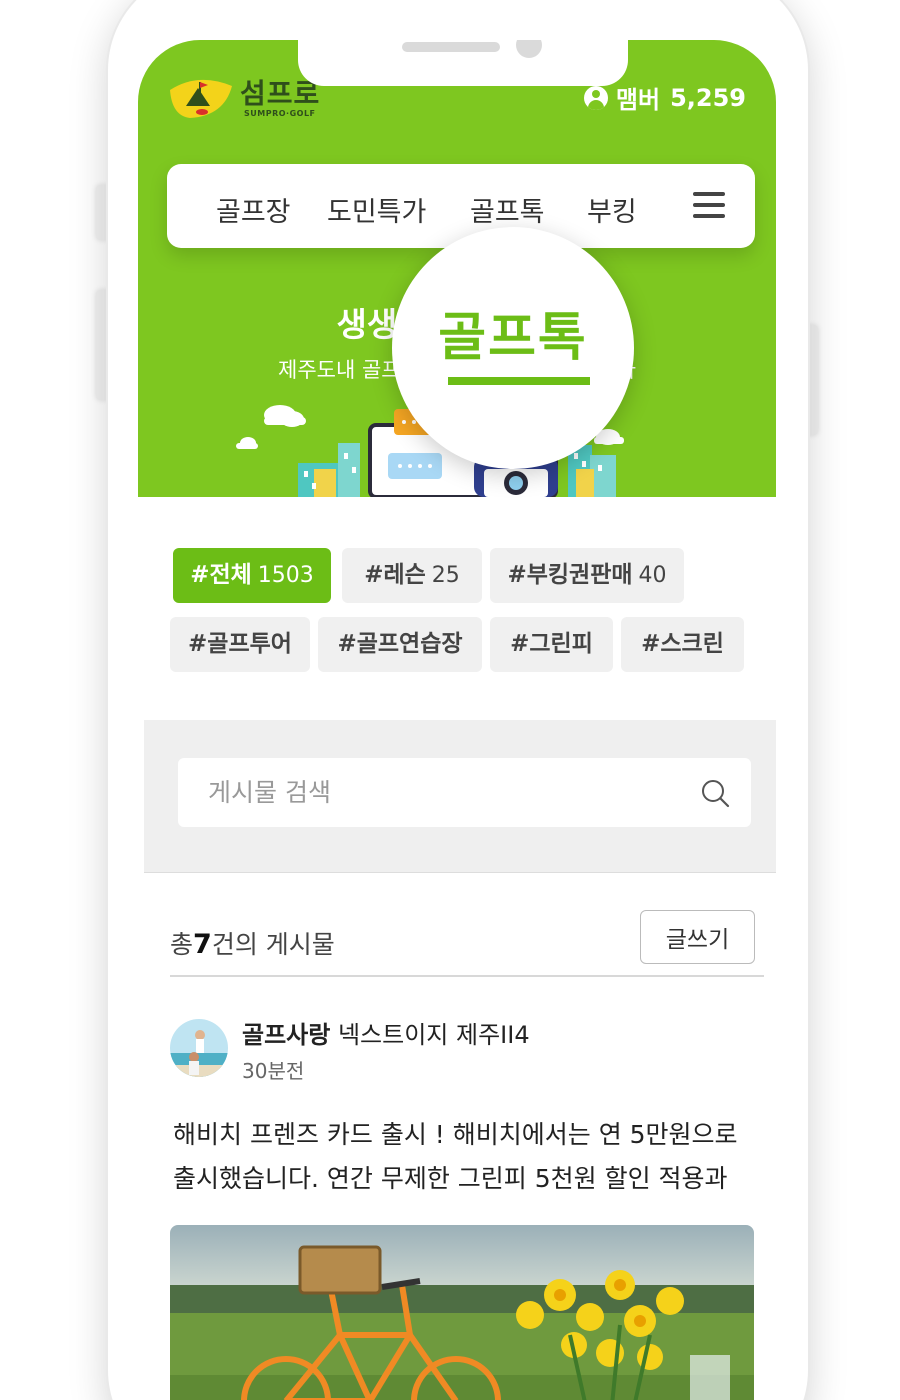  I want to click on magnified-tab-highlight: 골프톡, so click(513, 348).